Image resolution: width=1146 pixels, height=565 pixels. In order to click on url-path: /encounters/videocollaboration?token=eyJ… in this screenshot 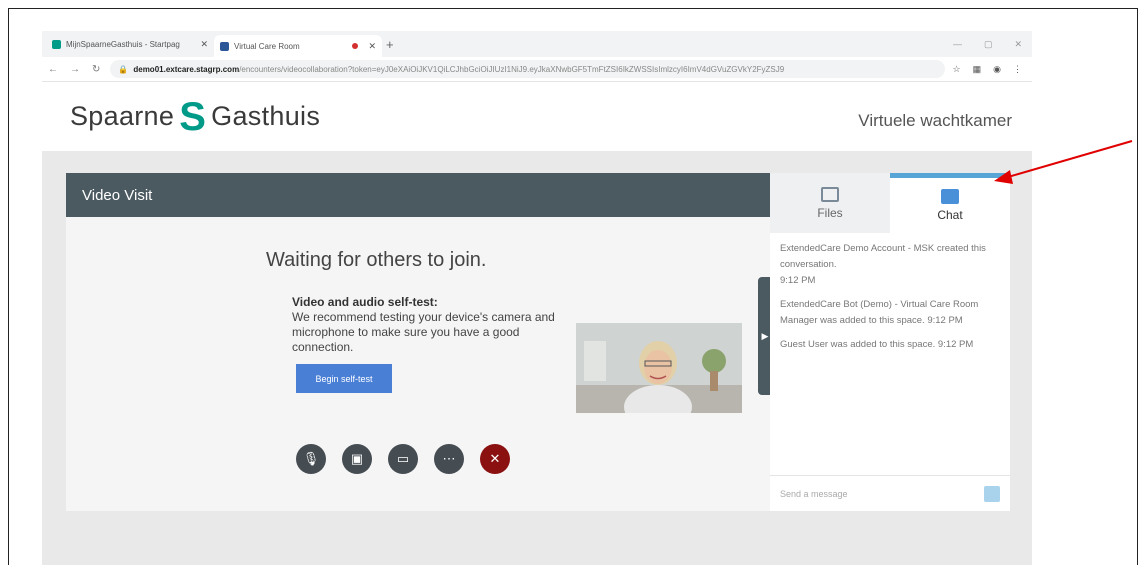, I will do `click(512, 69)`.